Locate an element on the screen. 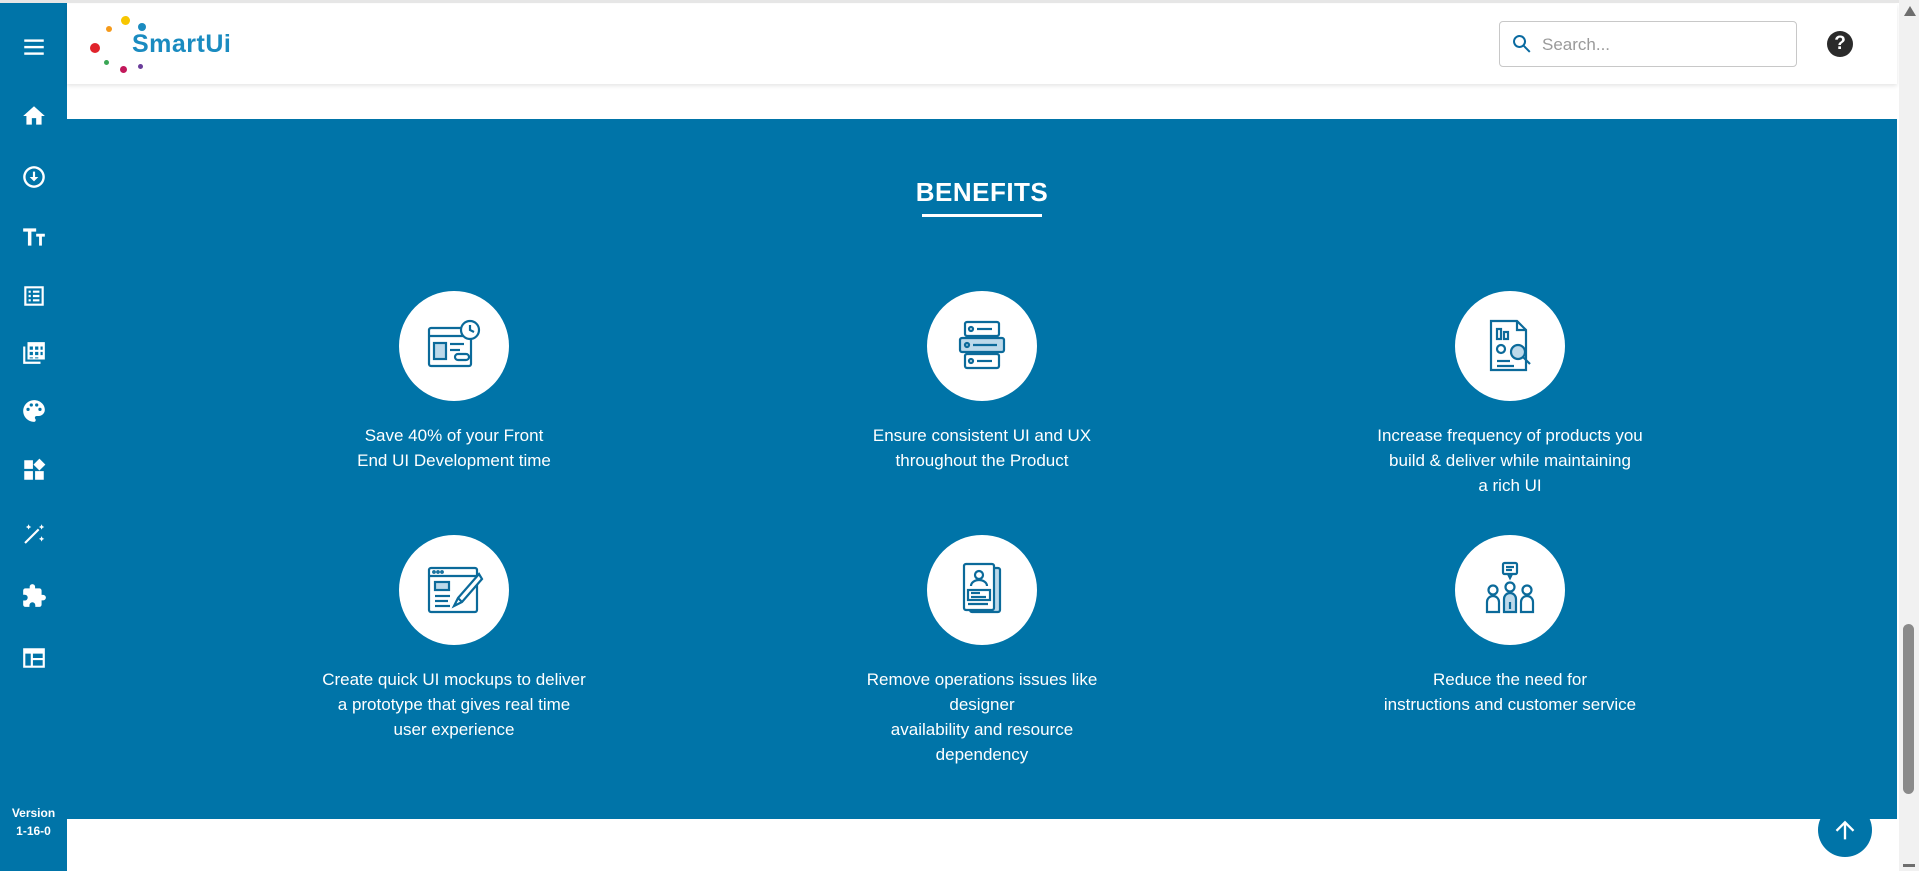 Image resolution: width=1919 pixels, height=871 pixels. title-underline is located at coordinates (982, 215).